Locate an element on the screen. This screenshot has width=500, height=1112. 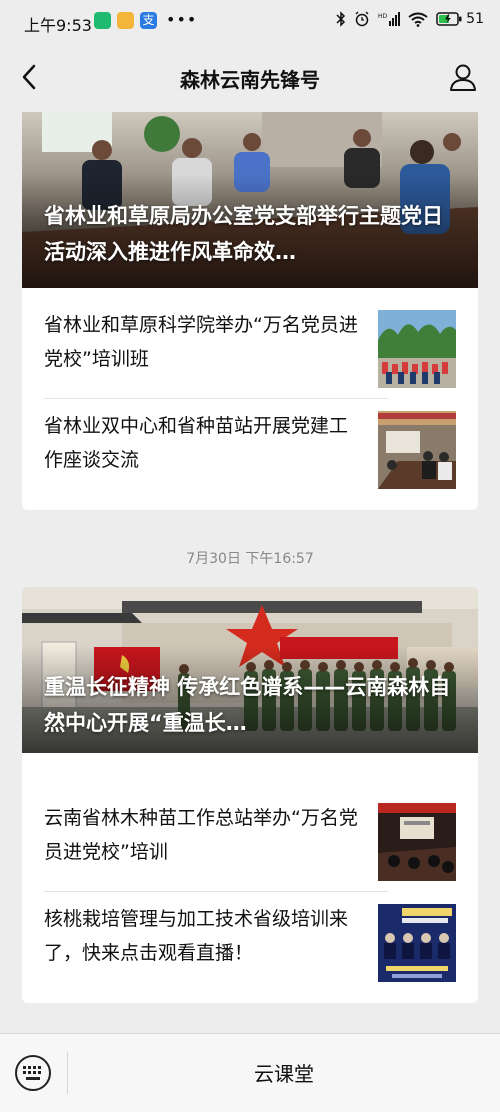
menu-button-cloud-classroom: 云课堂 is located at coordinates (284, 1072).